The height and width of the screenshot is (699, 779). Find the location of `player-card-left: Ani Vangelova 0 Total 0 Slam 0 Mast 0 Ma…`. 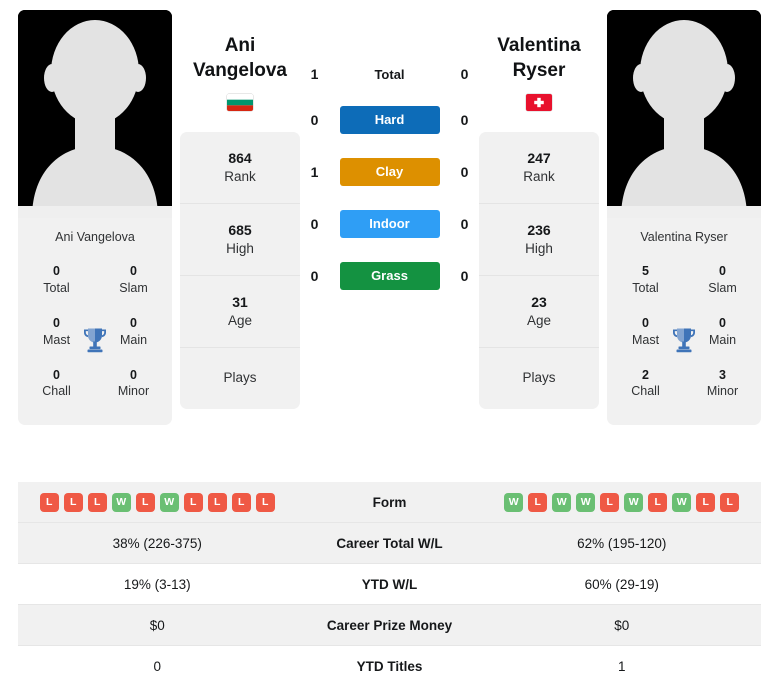

player-card-left: Ani Vangelova 0 Total 0 Slam 0 Mast 0 Ma… is located at coordinates (95, 218).